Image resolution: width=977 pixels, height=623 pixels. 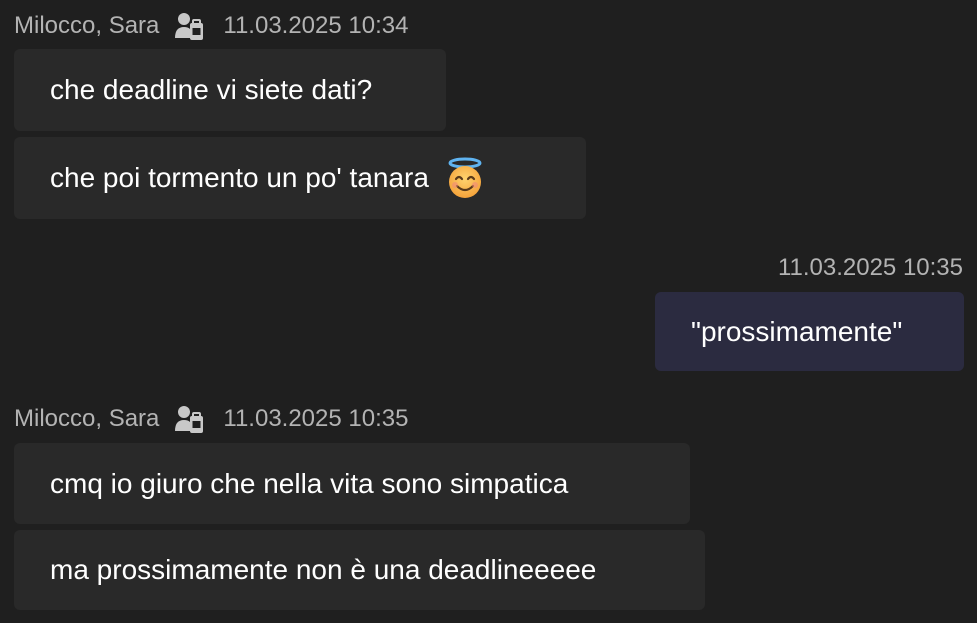 I want to click on own-message-bubble: "prossimamente", so click(x=809, y=331).